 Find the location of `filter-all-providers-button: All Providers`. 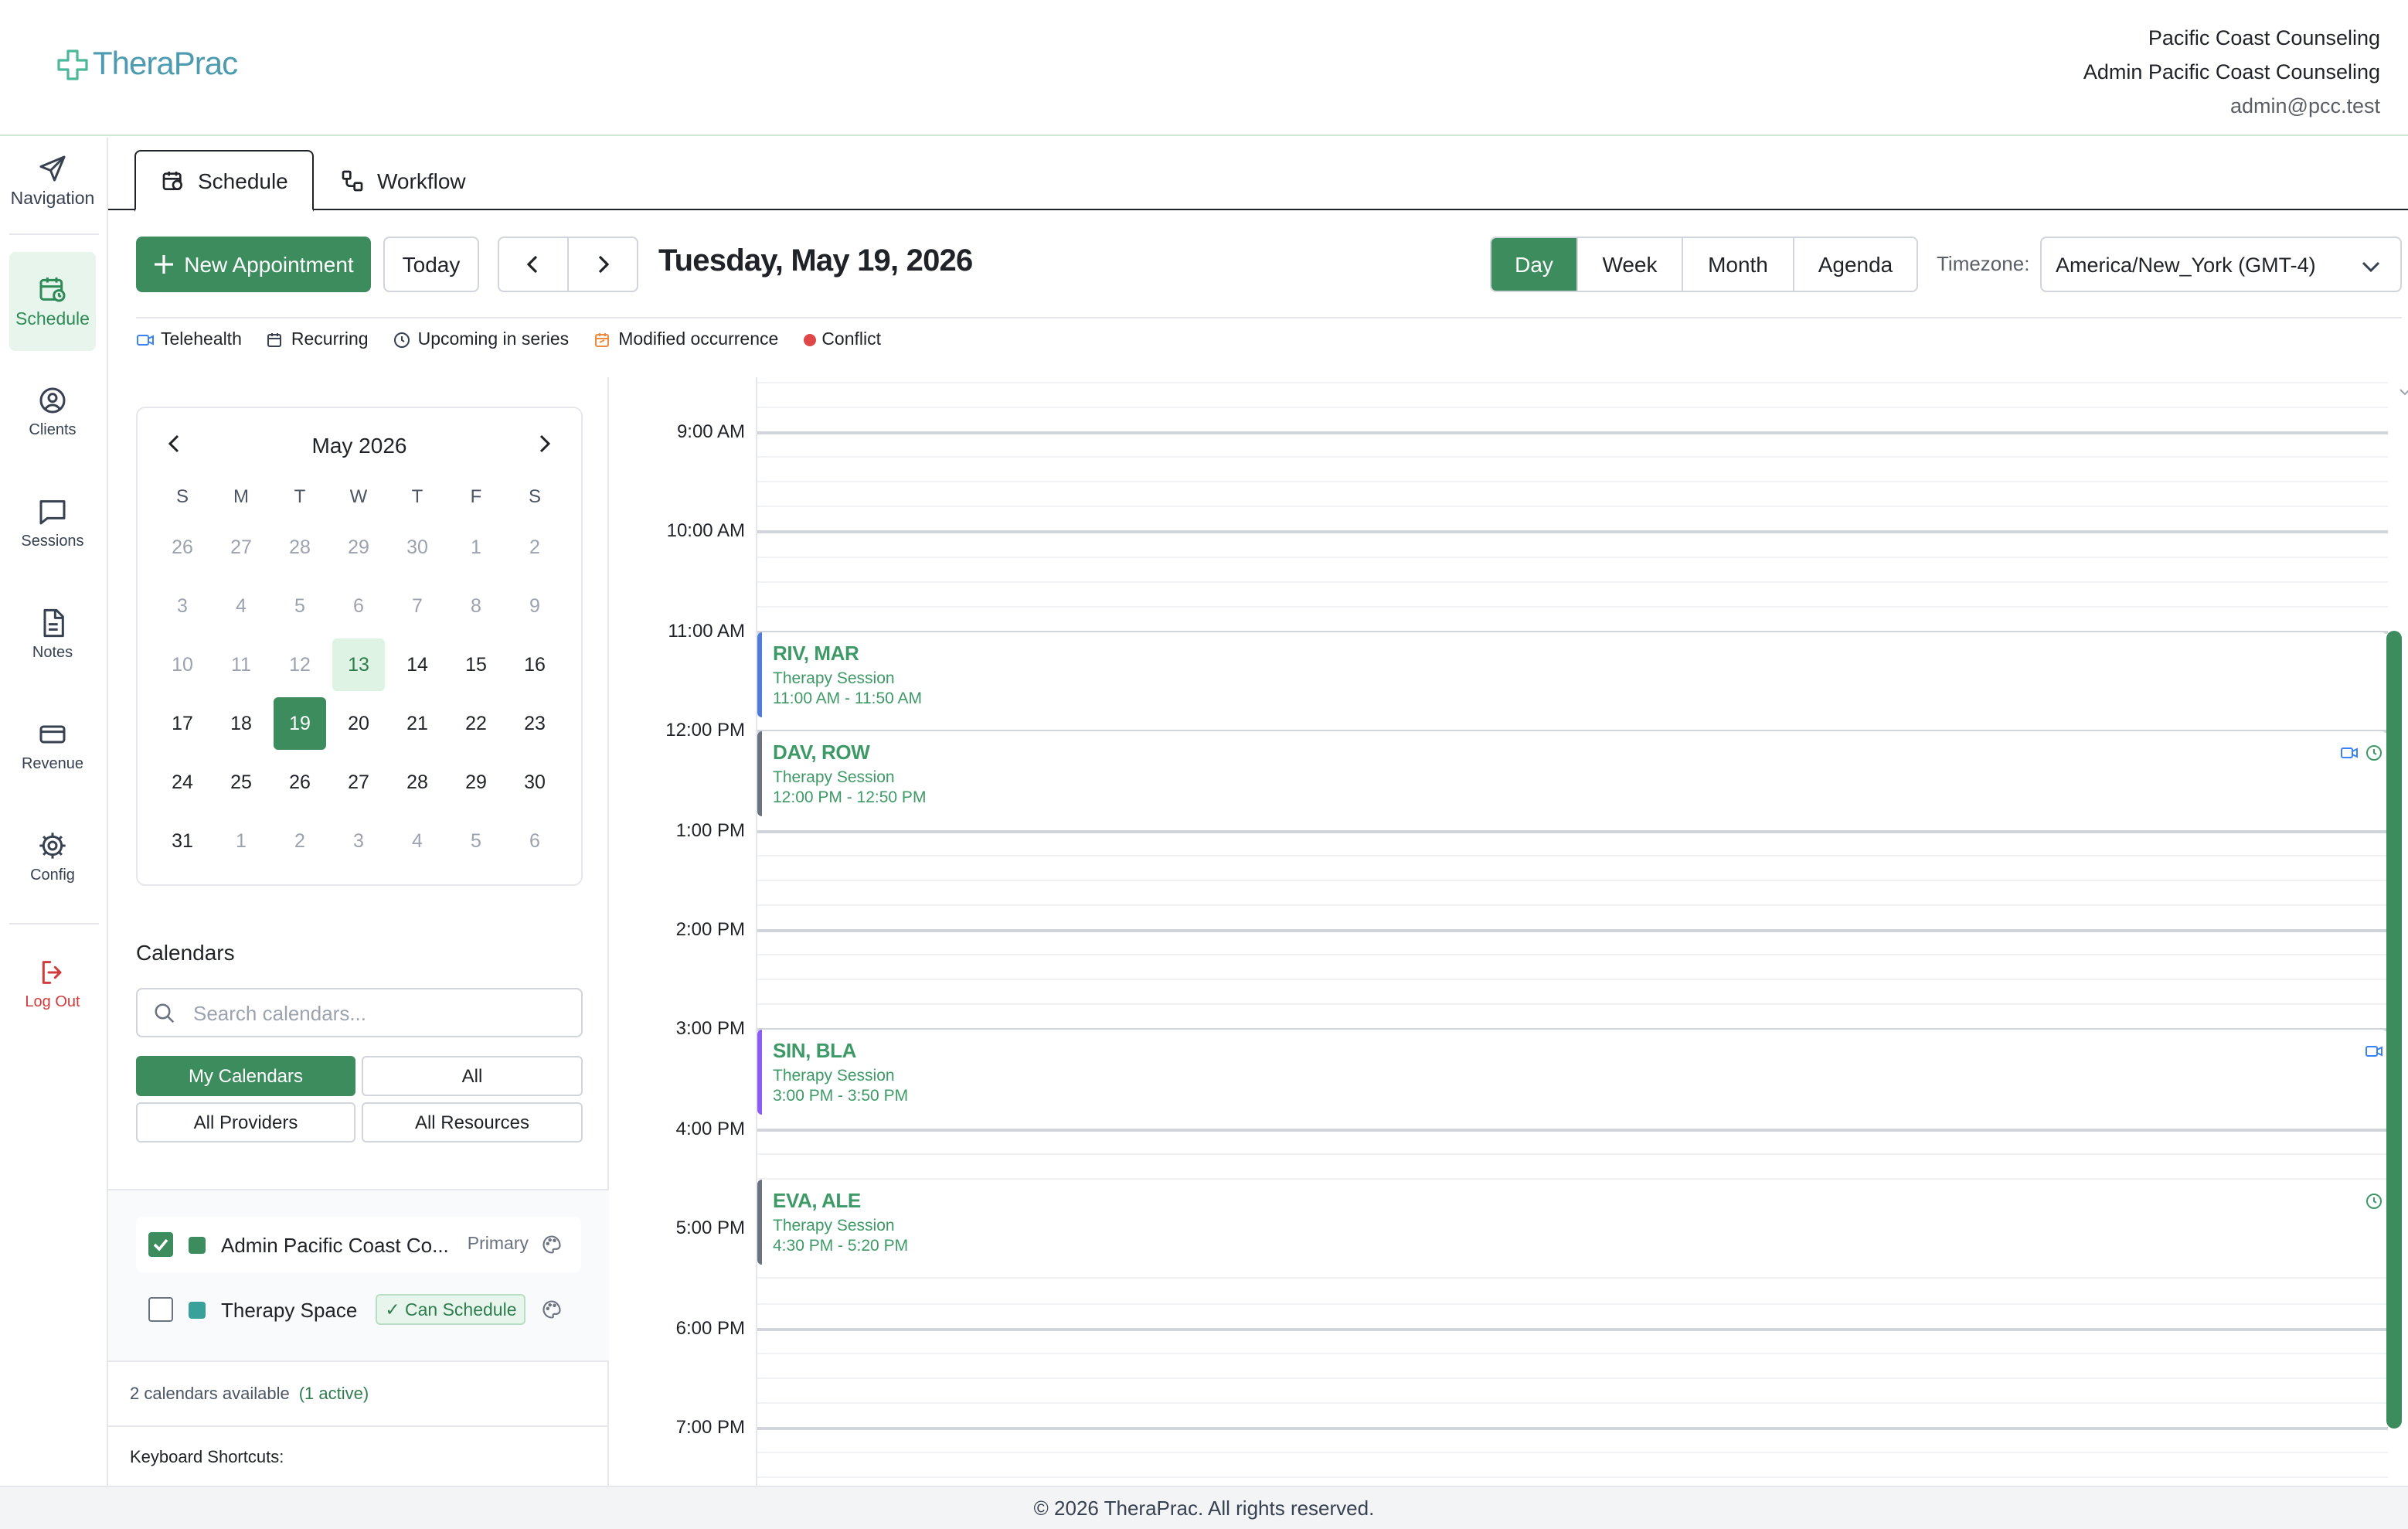

filter-all-providers-button: All Providers is located at coordinates (246, 1122).